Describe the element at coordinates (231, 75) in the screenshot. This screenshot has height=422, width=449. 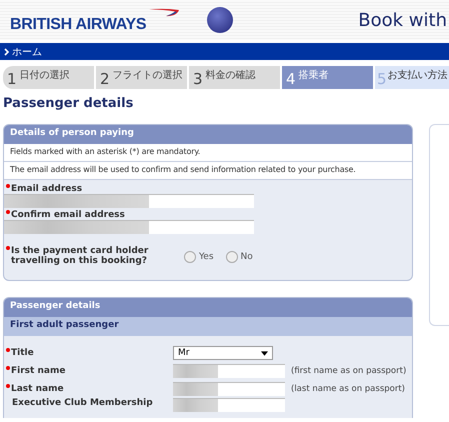
I see `step-label: 料金の確認` at that location.